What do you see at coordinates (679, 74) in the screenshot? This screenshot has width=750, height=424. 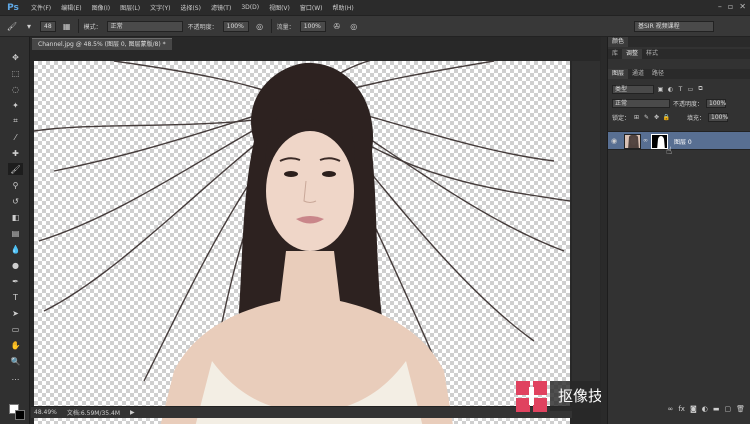 I see `layers-panel-tabs: 图层 通道 路径` at bounding box center [679, 74].